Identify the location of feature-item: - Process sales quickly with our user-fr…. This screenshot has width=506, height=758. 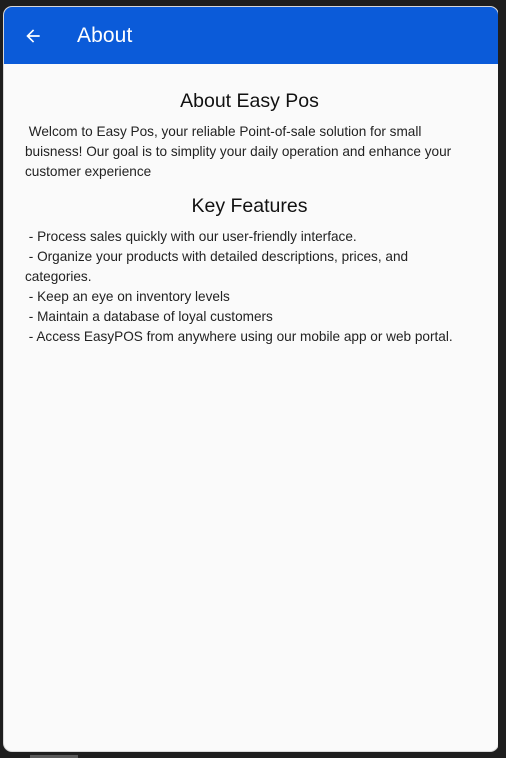
(191, 236).